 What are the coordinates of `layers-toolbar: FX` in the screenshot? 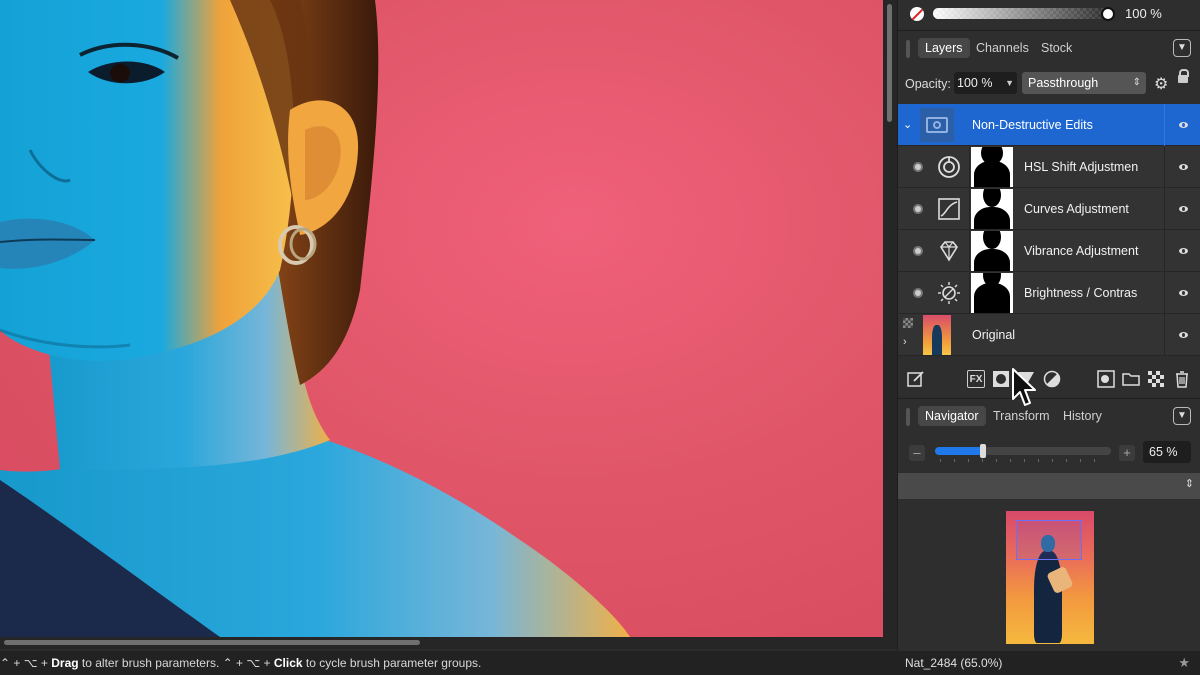 It's located at (1049, 379).